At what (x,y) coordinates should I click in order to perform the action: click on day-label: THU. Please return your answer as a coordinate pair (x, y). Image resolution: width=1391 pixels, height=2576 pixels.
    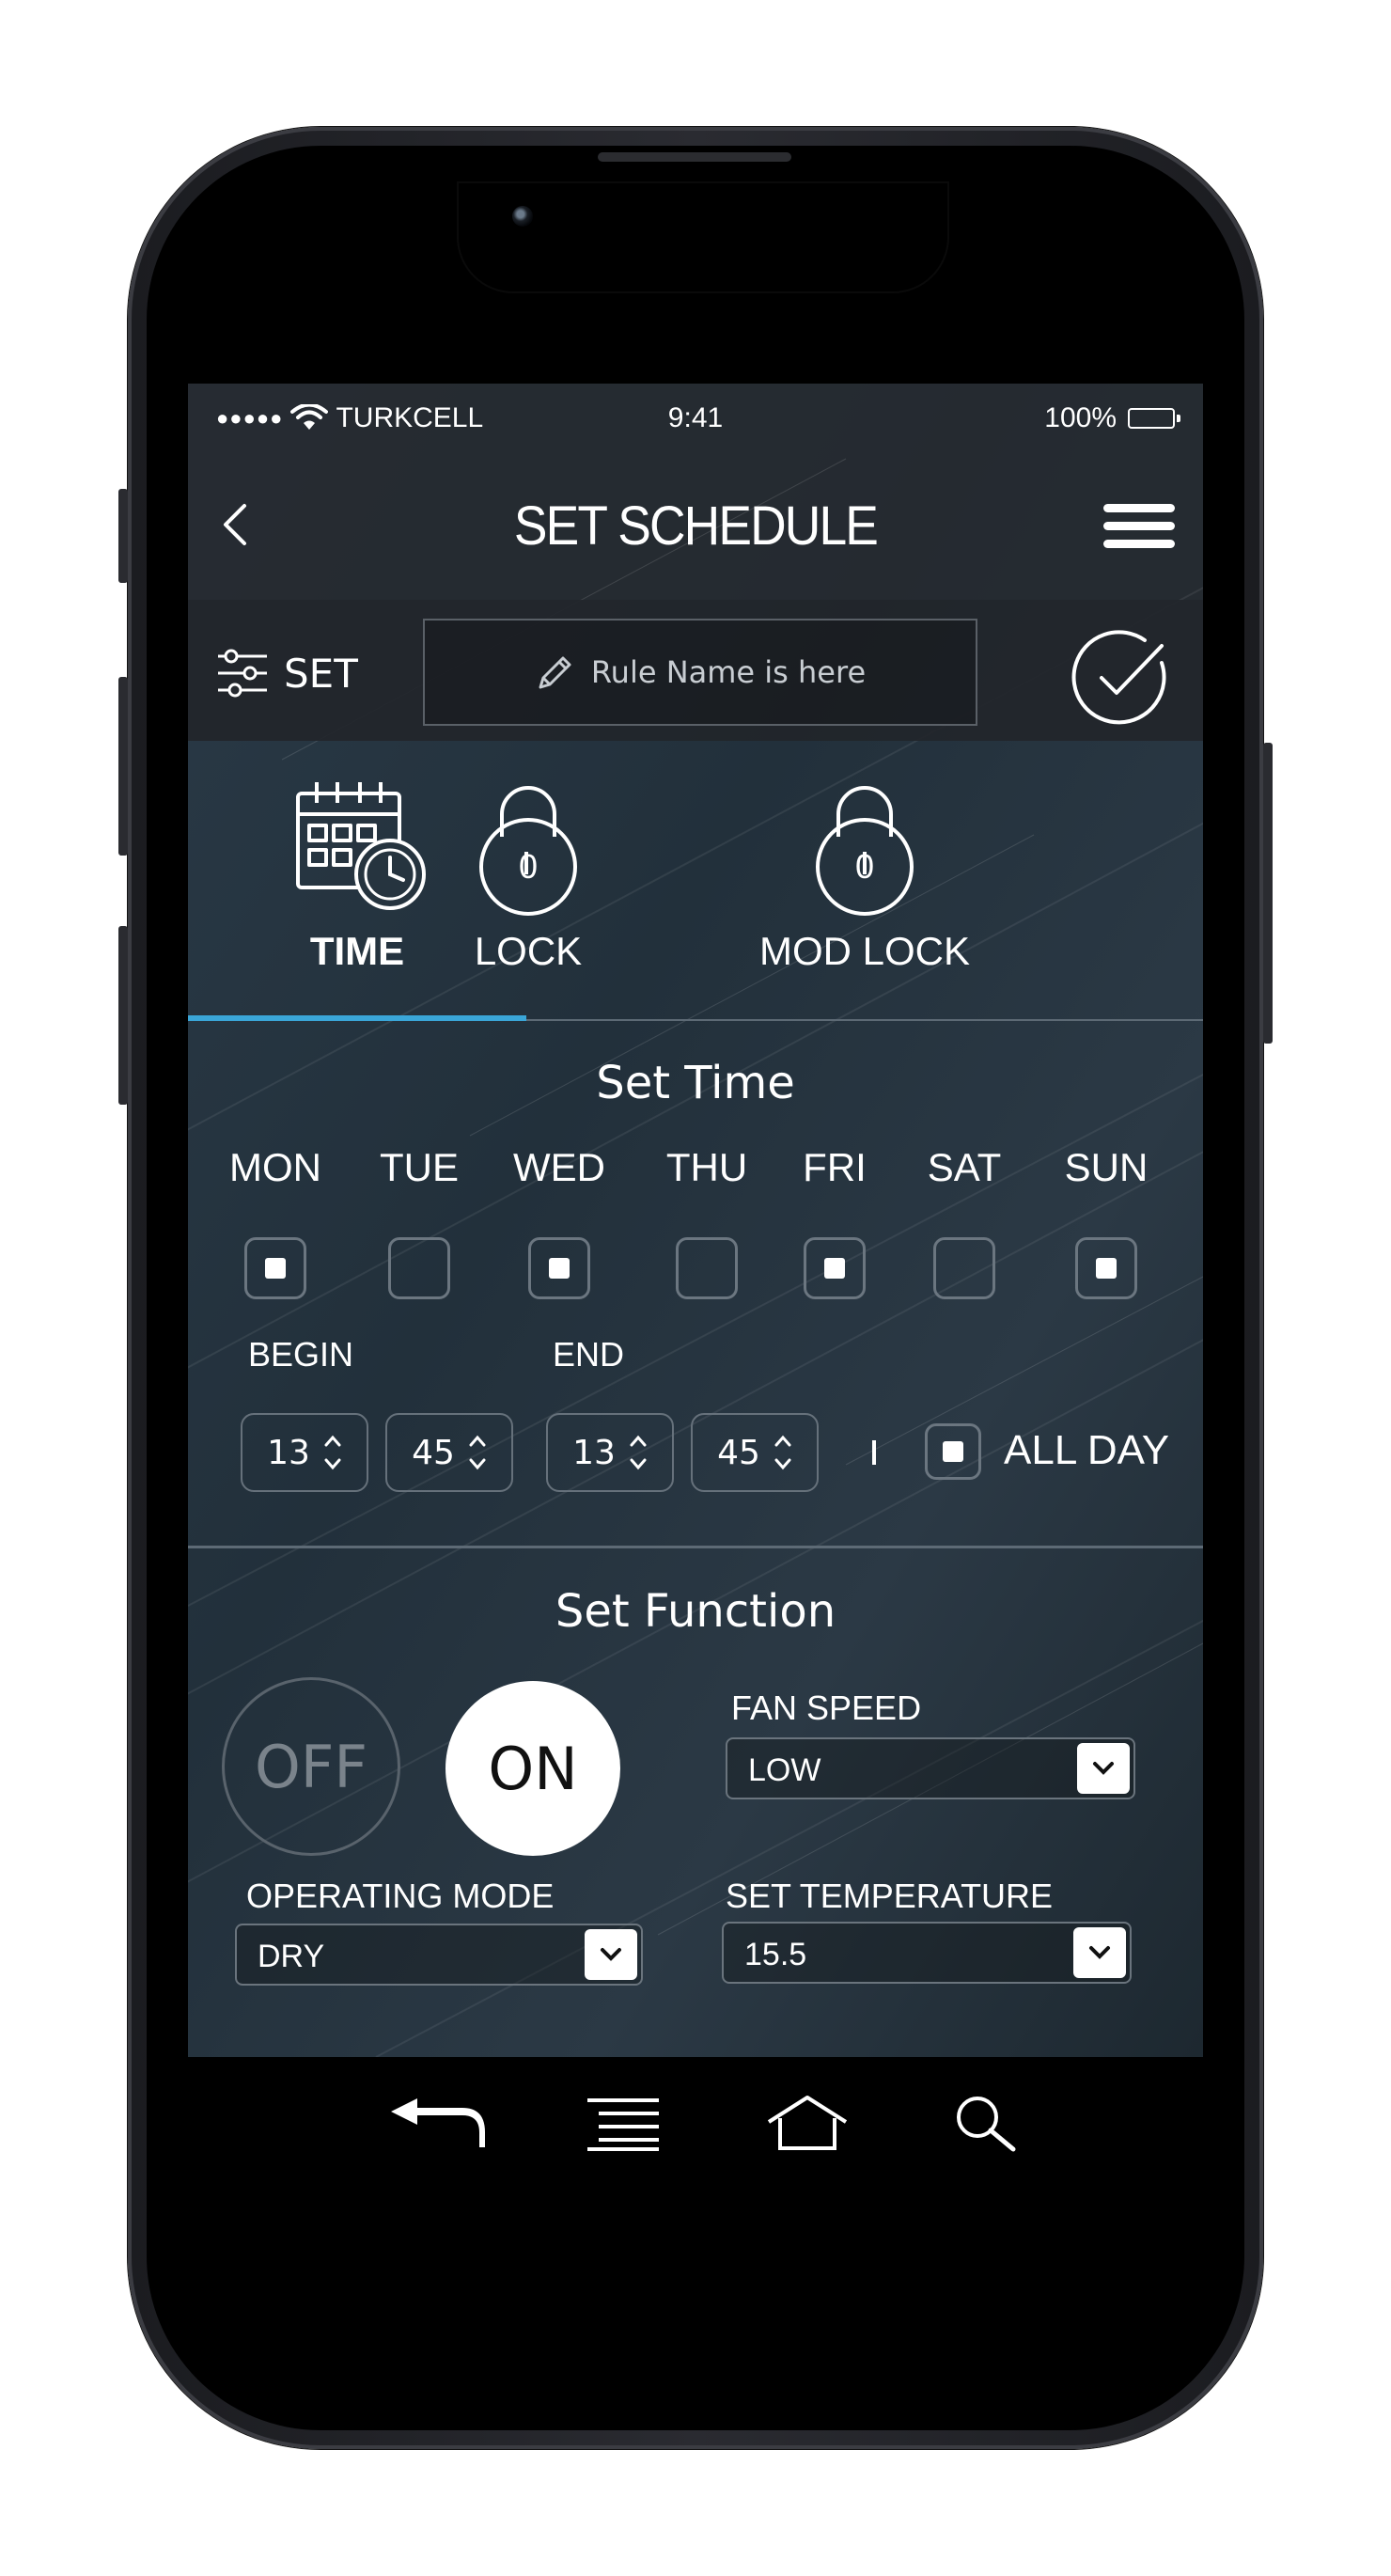
    Looking at the image, I should click on (707, 1167).